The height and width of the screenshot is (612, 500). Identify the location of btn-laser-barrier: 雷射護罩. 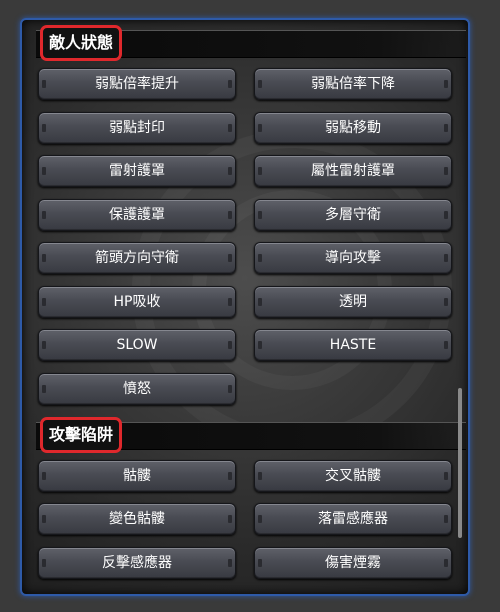
(137, 171).